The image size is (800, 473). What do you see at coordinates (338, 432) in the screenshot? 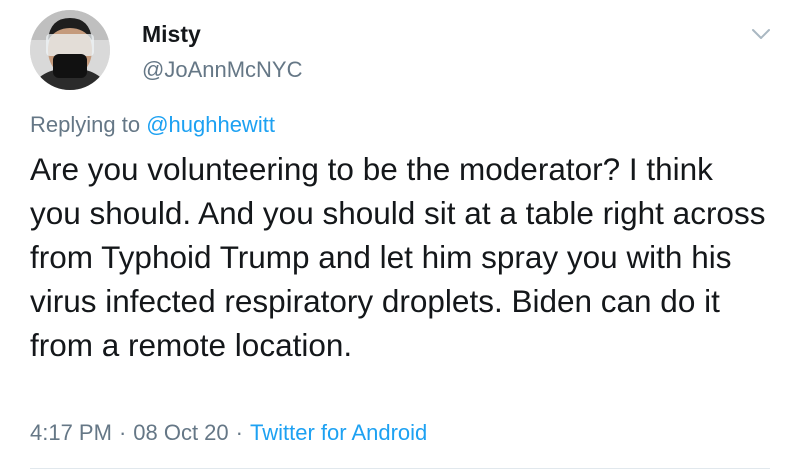
I see `tweet-source-link: Twitter for Android` at bounding box center [338, 432].